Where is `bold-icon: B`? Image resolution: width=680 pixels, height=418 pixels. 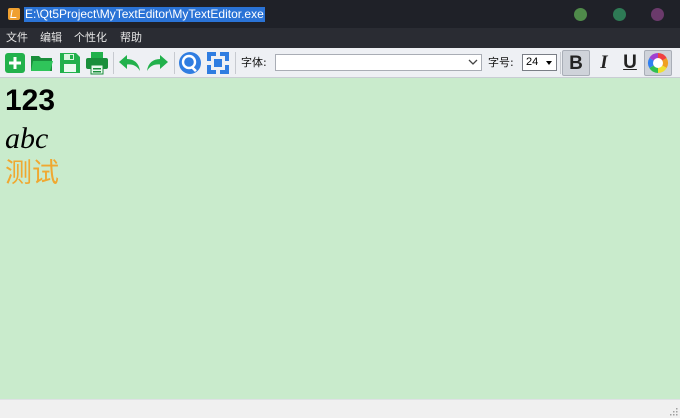
bold-icon: B is located at coordinates (576, 63).